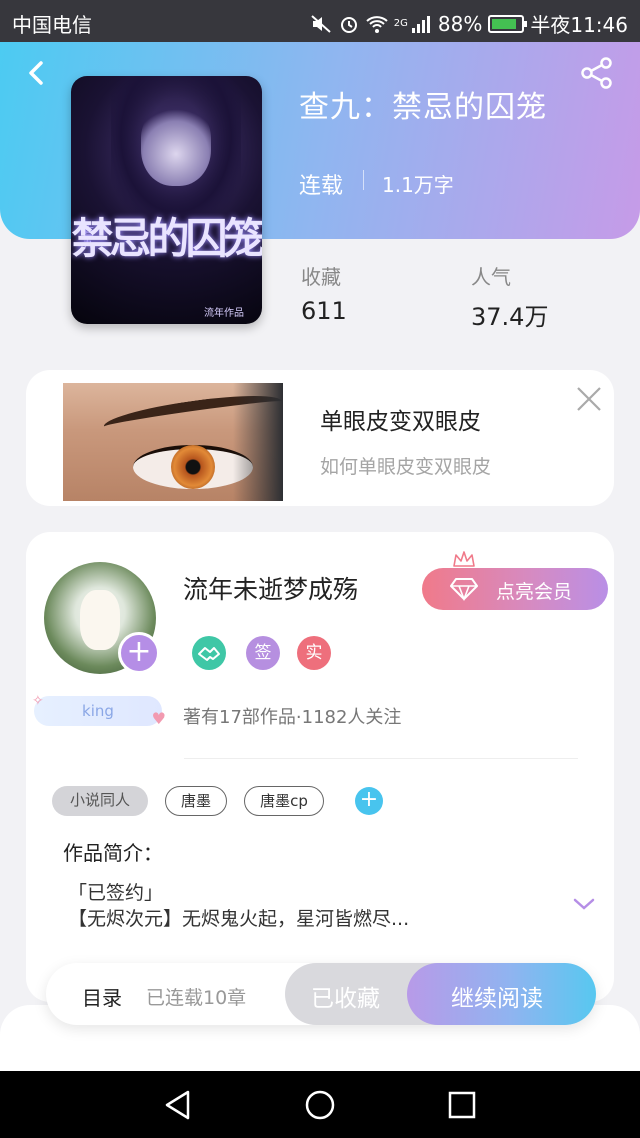 The height and width of the screenshot is (1138, 640). What do you see at coordinates (173, 442) in the screenshot?
I see `ad-image` at bounding box center [173, 442].